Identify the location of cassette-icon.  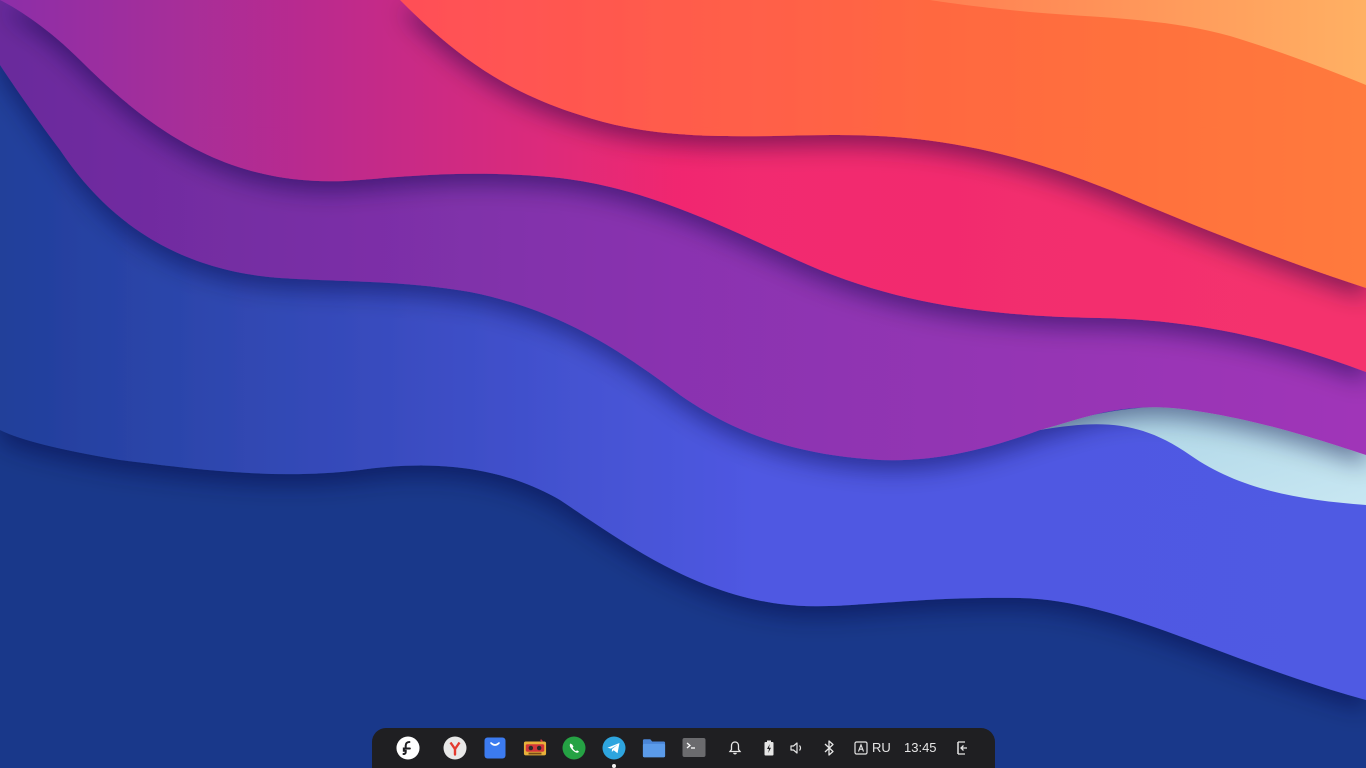
(535, 747).